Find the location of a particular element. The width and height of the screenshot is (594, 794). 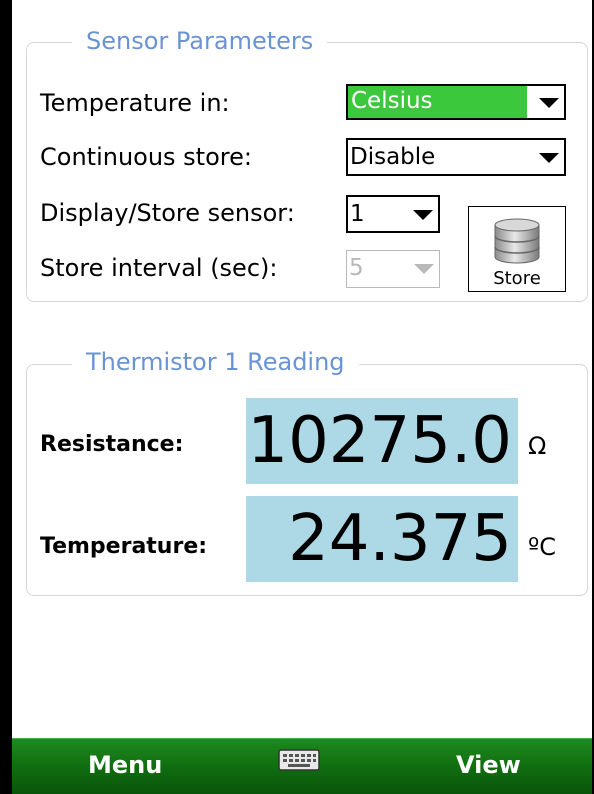

sensor-parameters-title: Sensor Parameters is located at coordinates (200, 41).